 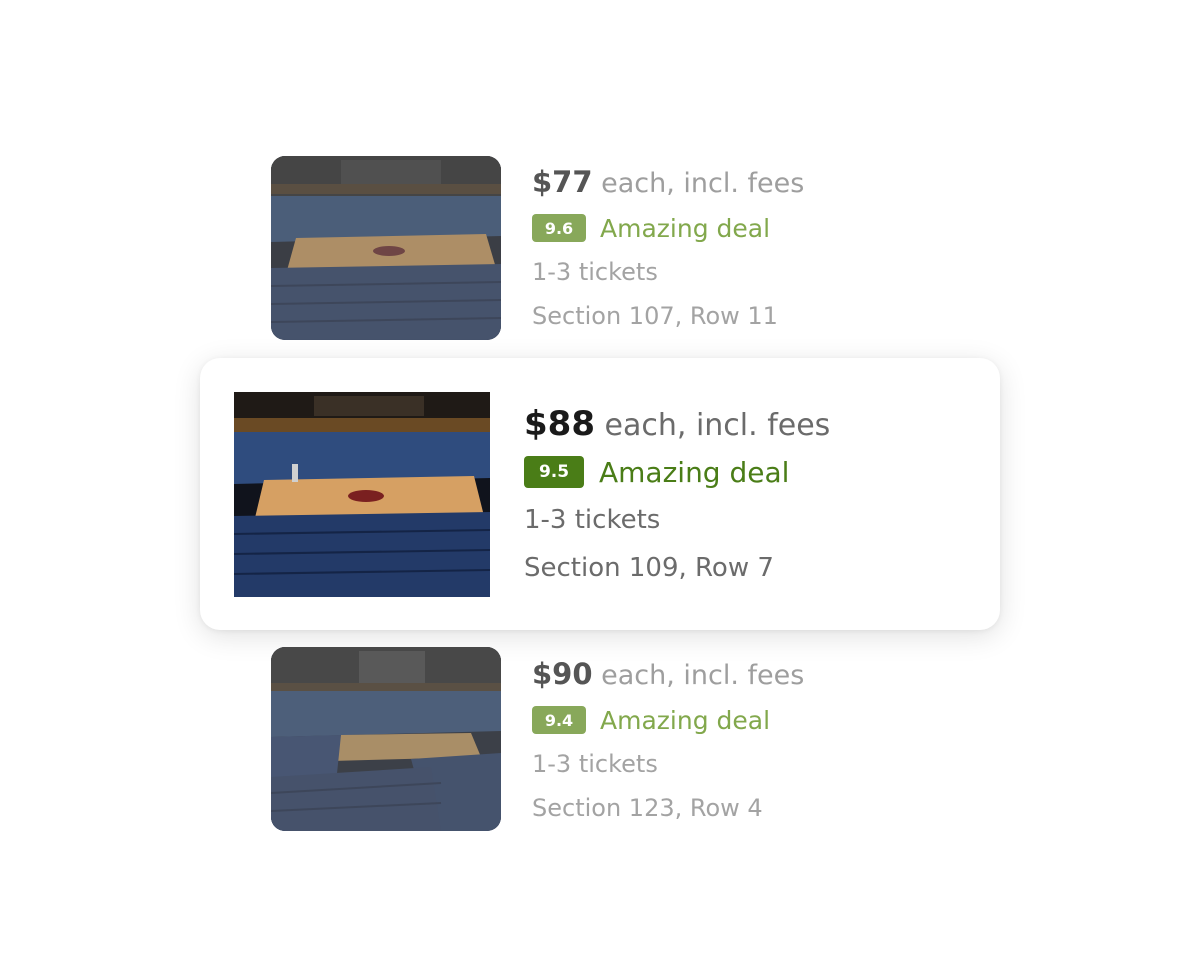 I want to click on price-suffix: each, incl. fees, so click(x=703, y=675).